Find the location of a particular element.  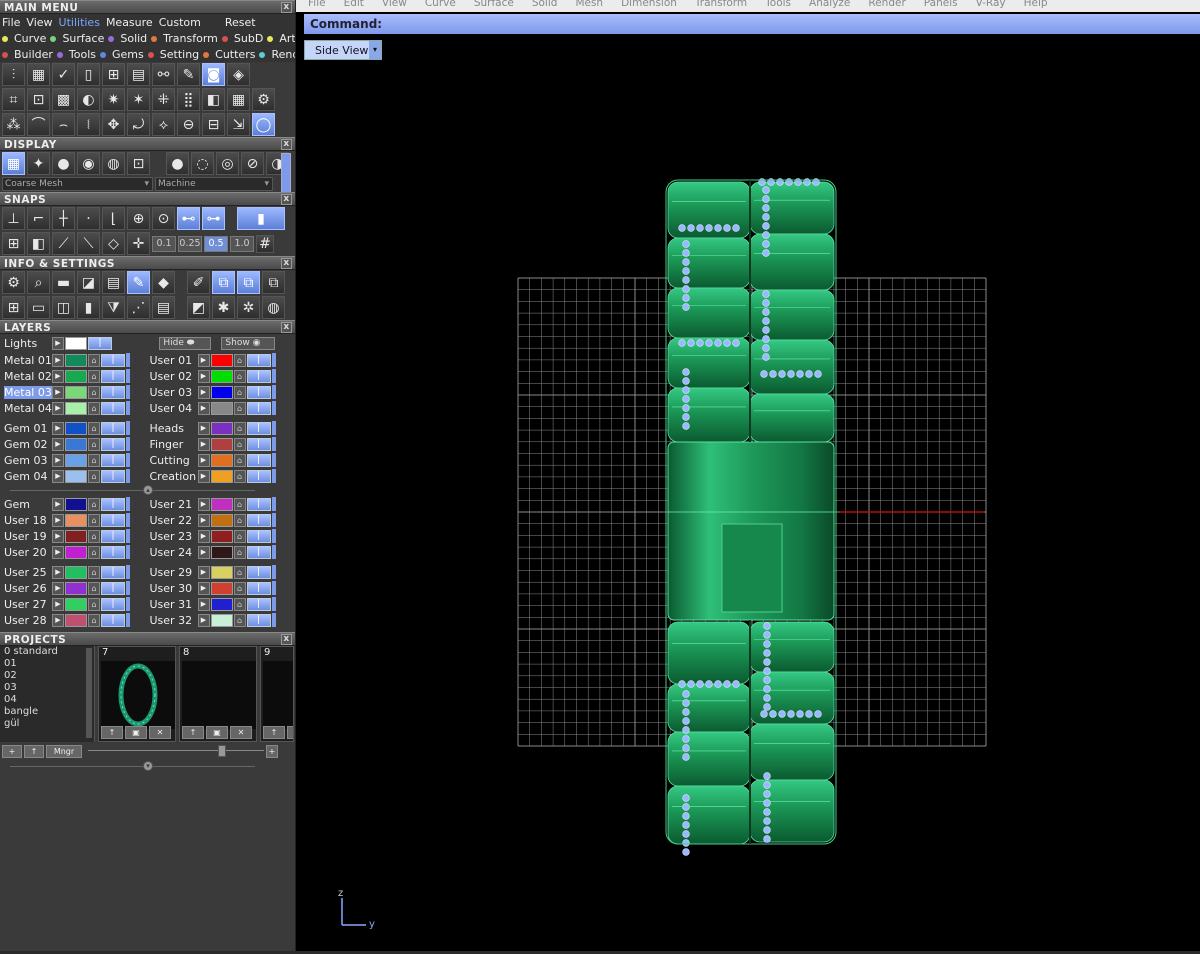

layer-item: User 18 ▶ ⌂ | is located at coordinates (77, 520).